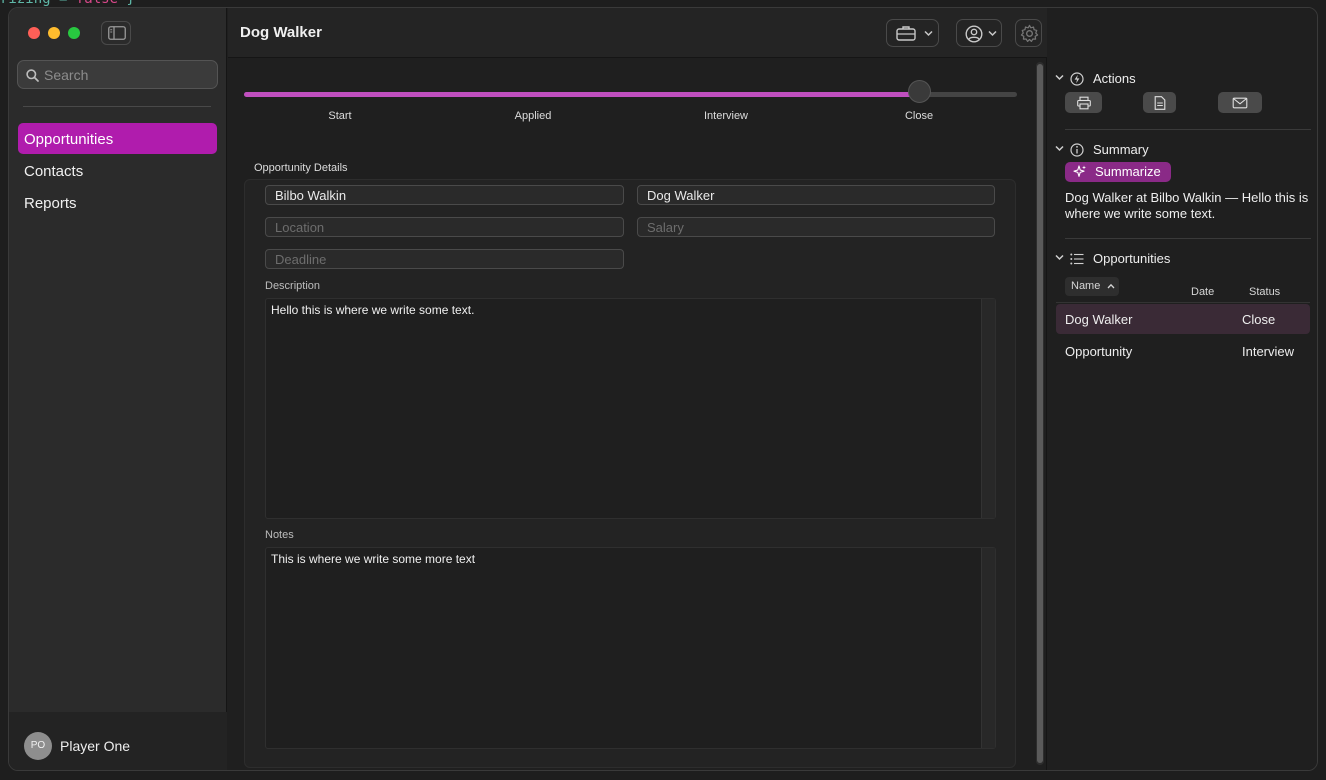 The image size is (1326, 780). I want to click on column-header-name-label: Name, so click(1086, 286).